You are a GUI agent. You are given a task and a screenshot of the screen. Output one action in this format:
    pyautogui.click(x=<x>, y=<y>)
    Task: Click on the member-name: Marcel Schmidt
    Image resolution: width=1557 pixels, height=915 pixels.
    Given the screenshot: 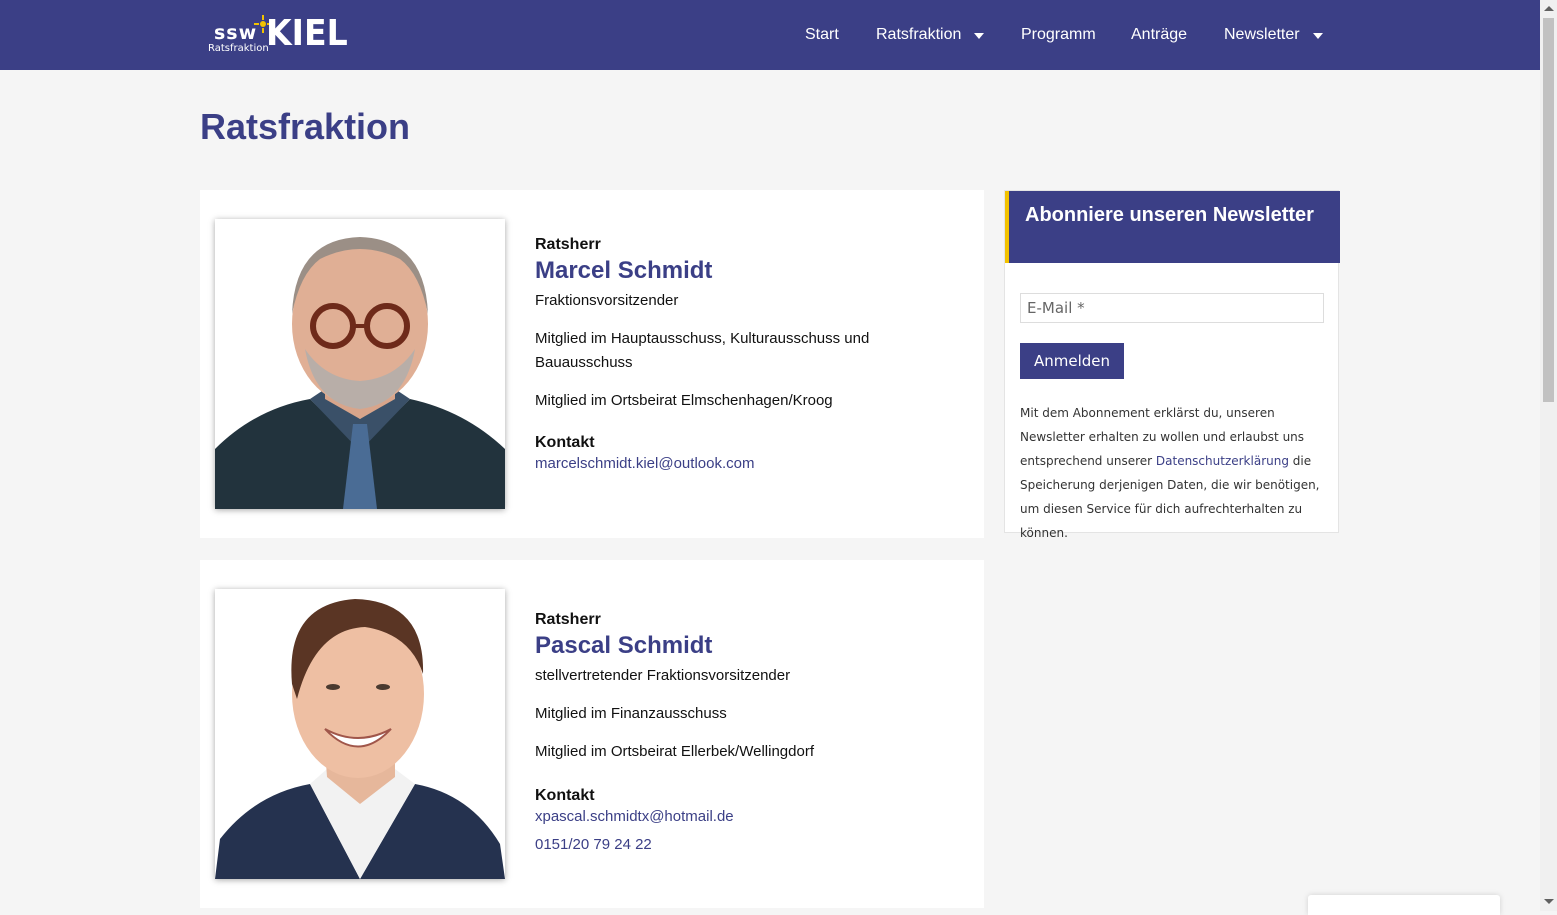 What is the action you would take?
    pyautogui.click(x=624, y=270)
    